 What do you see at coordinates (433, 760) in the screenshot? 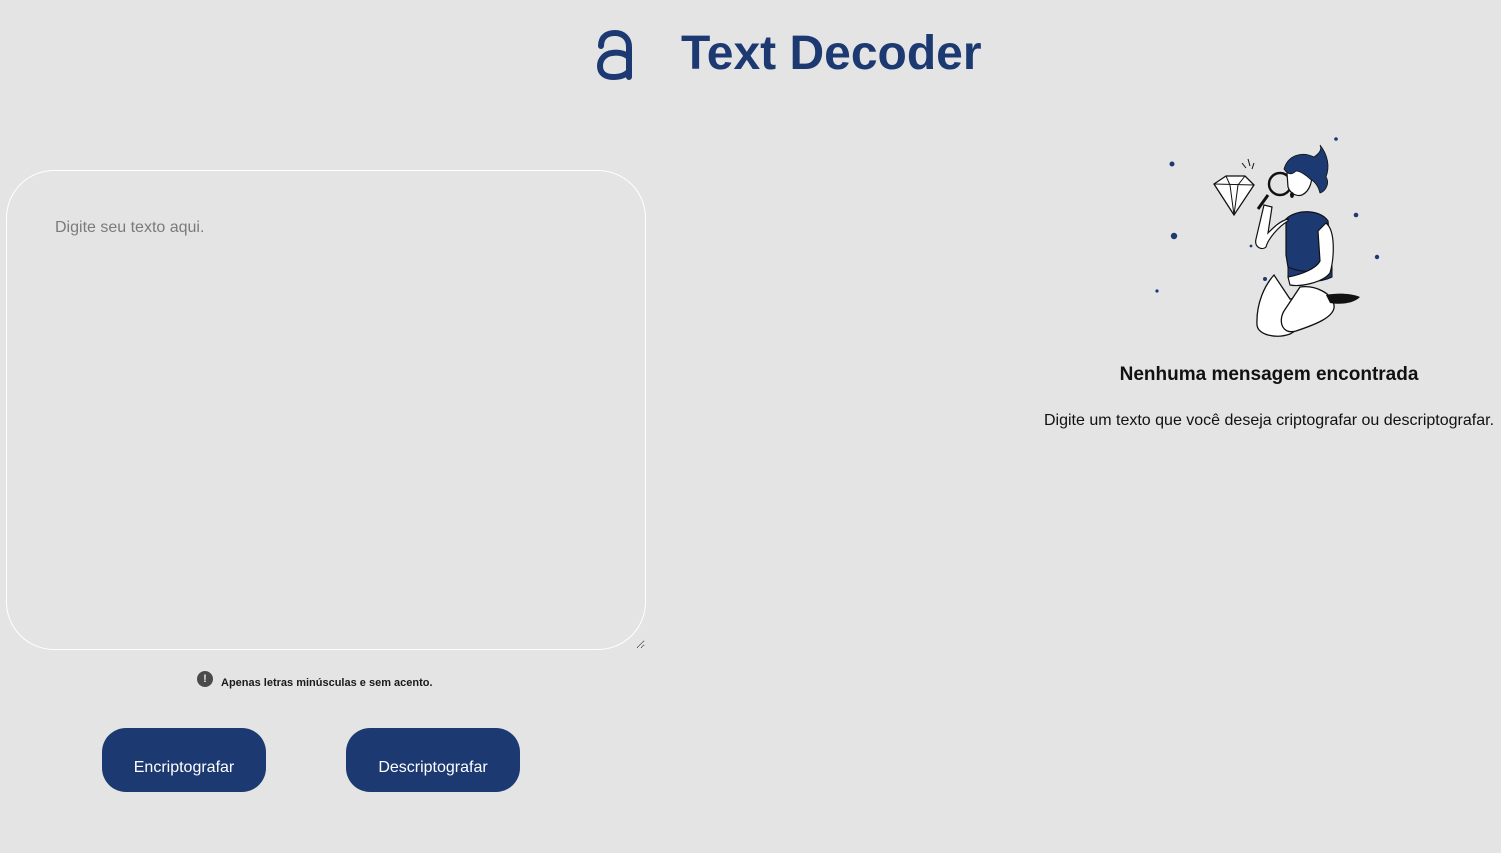
I see `decrypt-button: Descriptografar` at bounding box center [433, 760].